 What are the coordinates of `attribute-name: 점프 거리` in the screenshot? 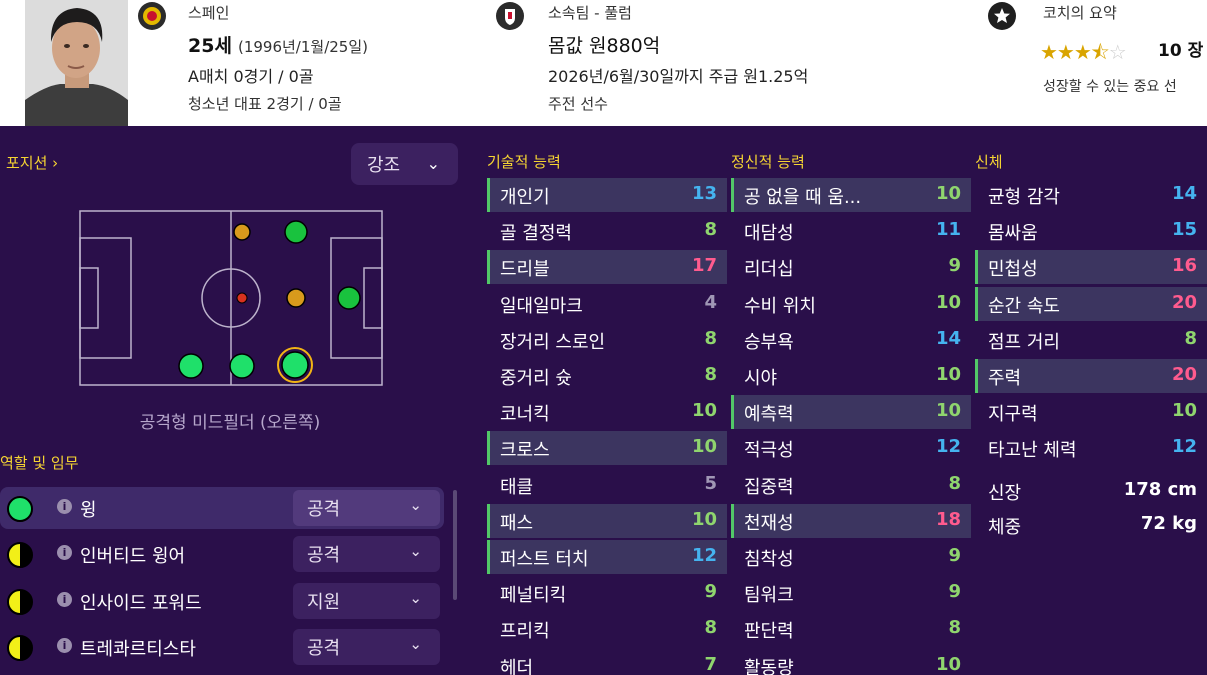 It's located at (1024, 342).